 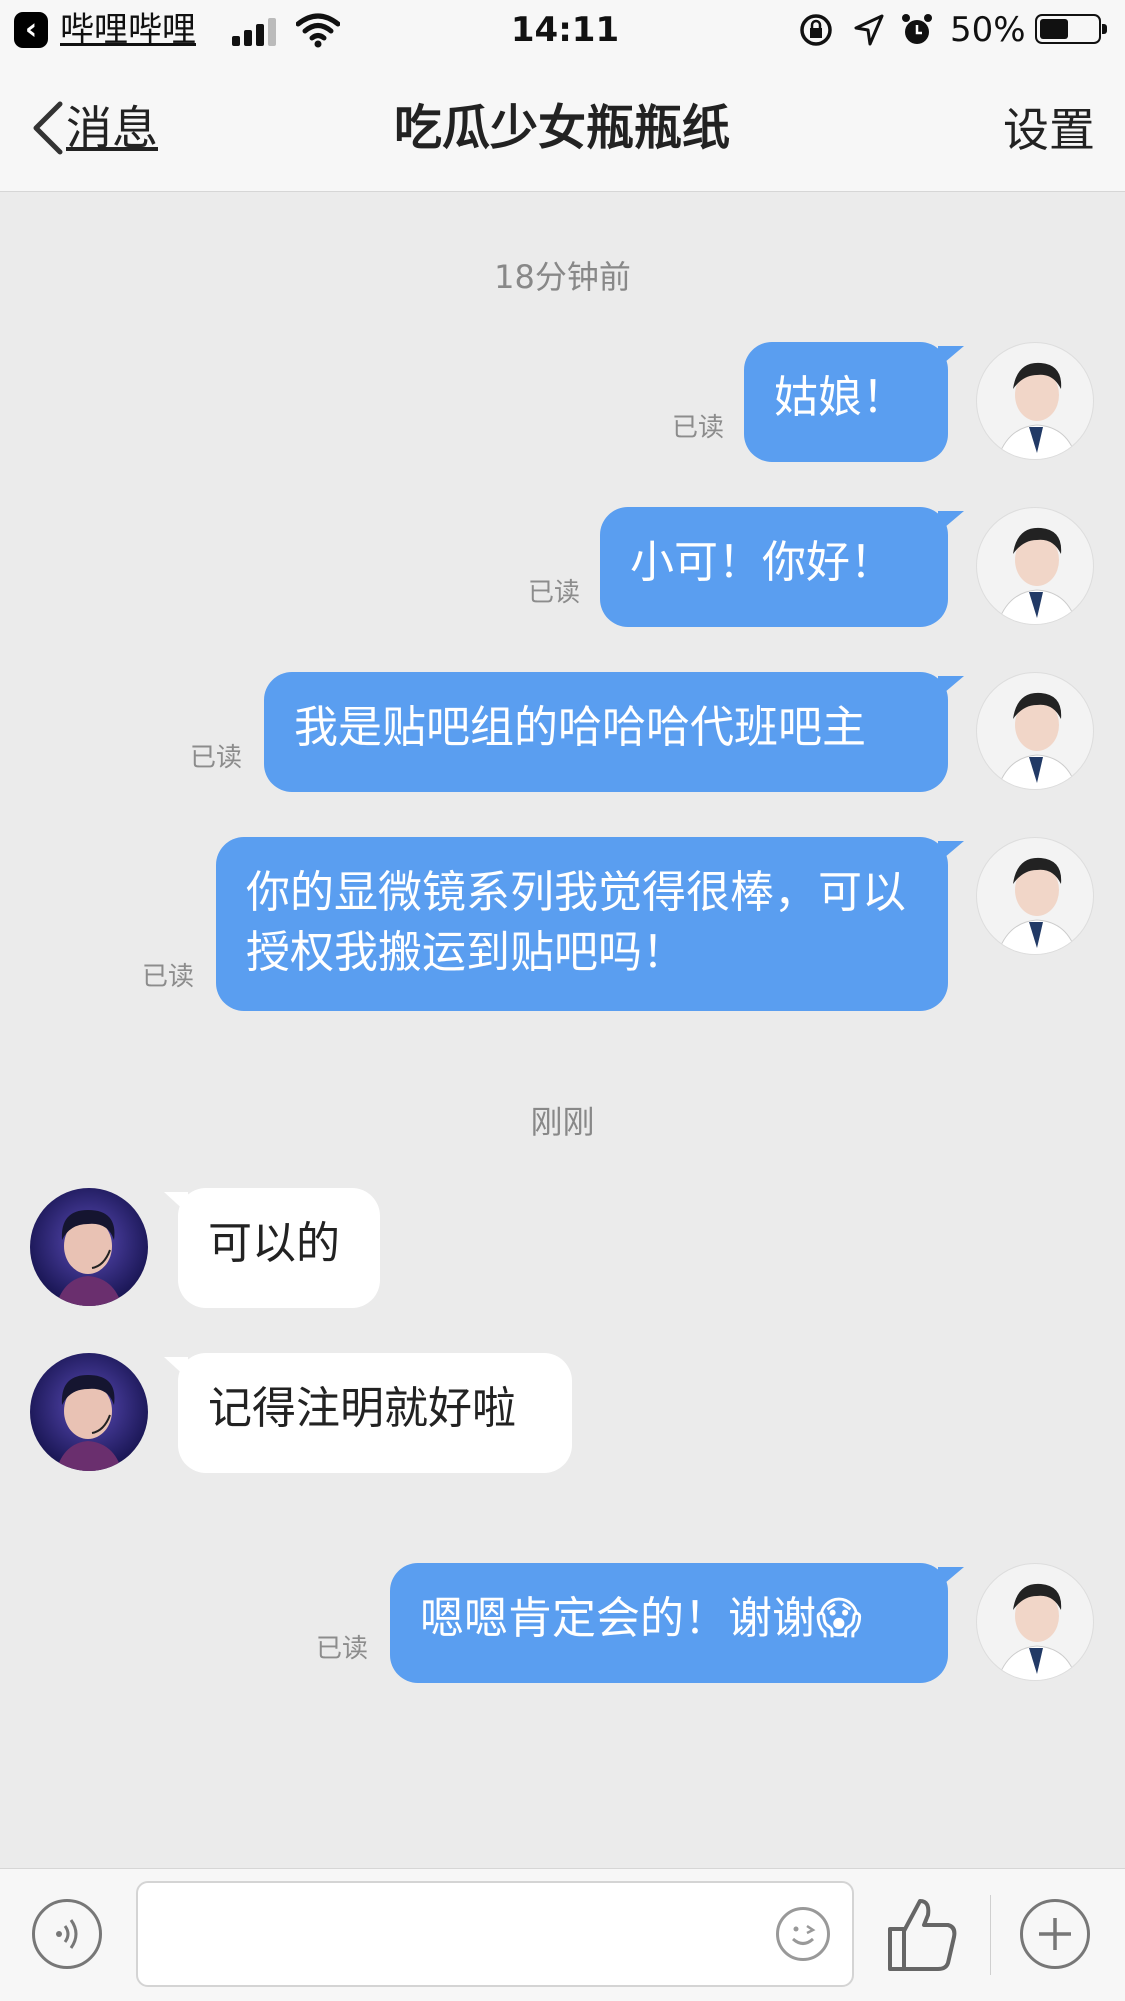 What do you see at coordinates (590, 924) in the screenshot?
I see `message-bubble: 你的显微镜系列我觉得很棒，可以授权我搬运到贴吧吗！` at bounding box center [590, 924].